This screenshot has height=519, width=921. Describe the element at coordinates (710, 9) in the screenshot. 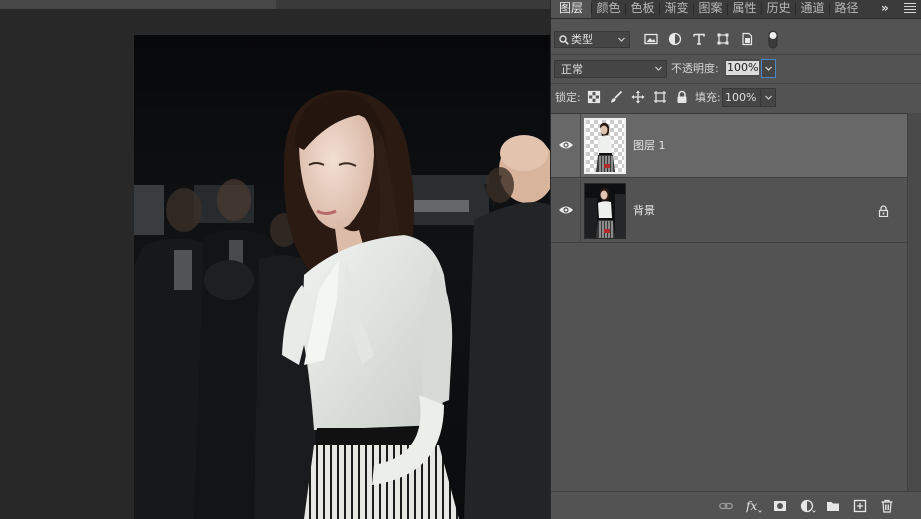

I see `tab-patterns: 图案` at that location.